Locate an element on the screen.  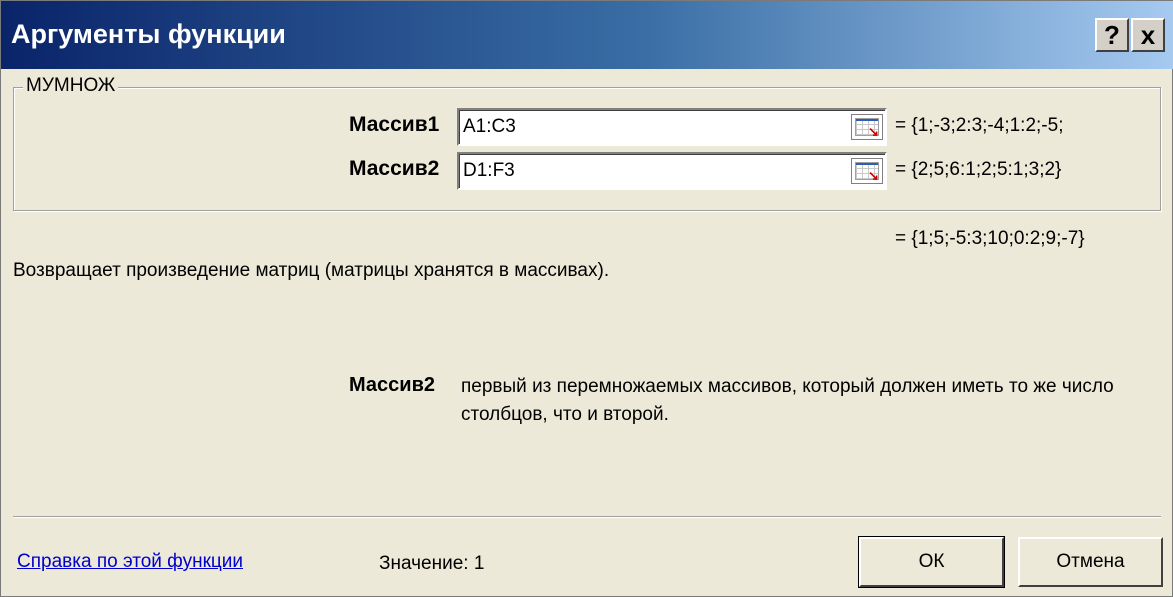
window-title: Аргументы функции is located at coordinates (148, 34).